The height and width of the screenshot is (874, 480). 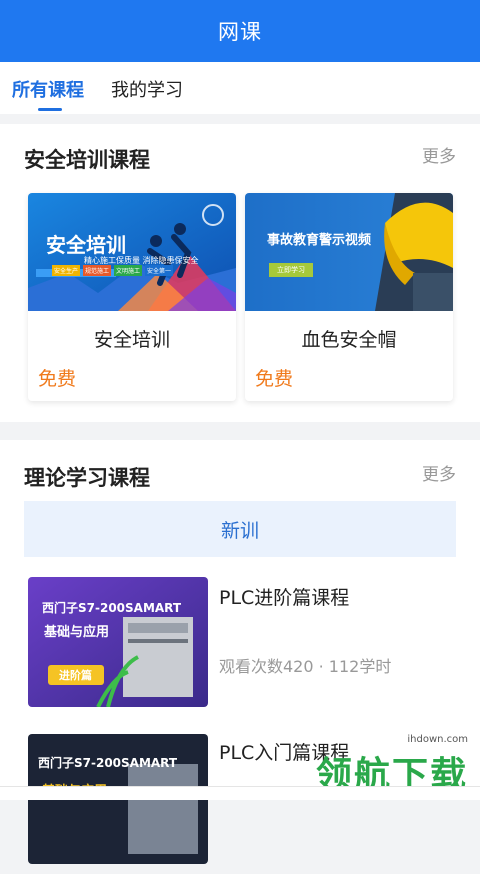 I want to click on watermark-site: ihdown.com, so click(x=437, y=739).